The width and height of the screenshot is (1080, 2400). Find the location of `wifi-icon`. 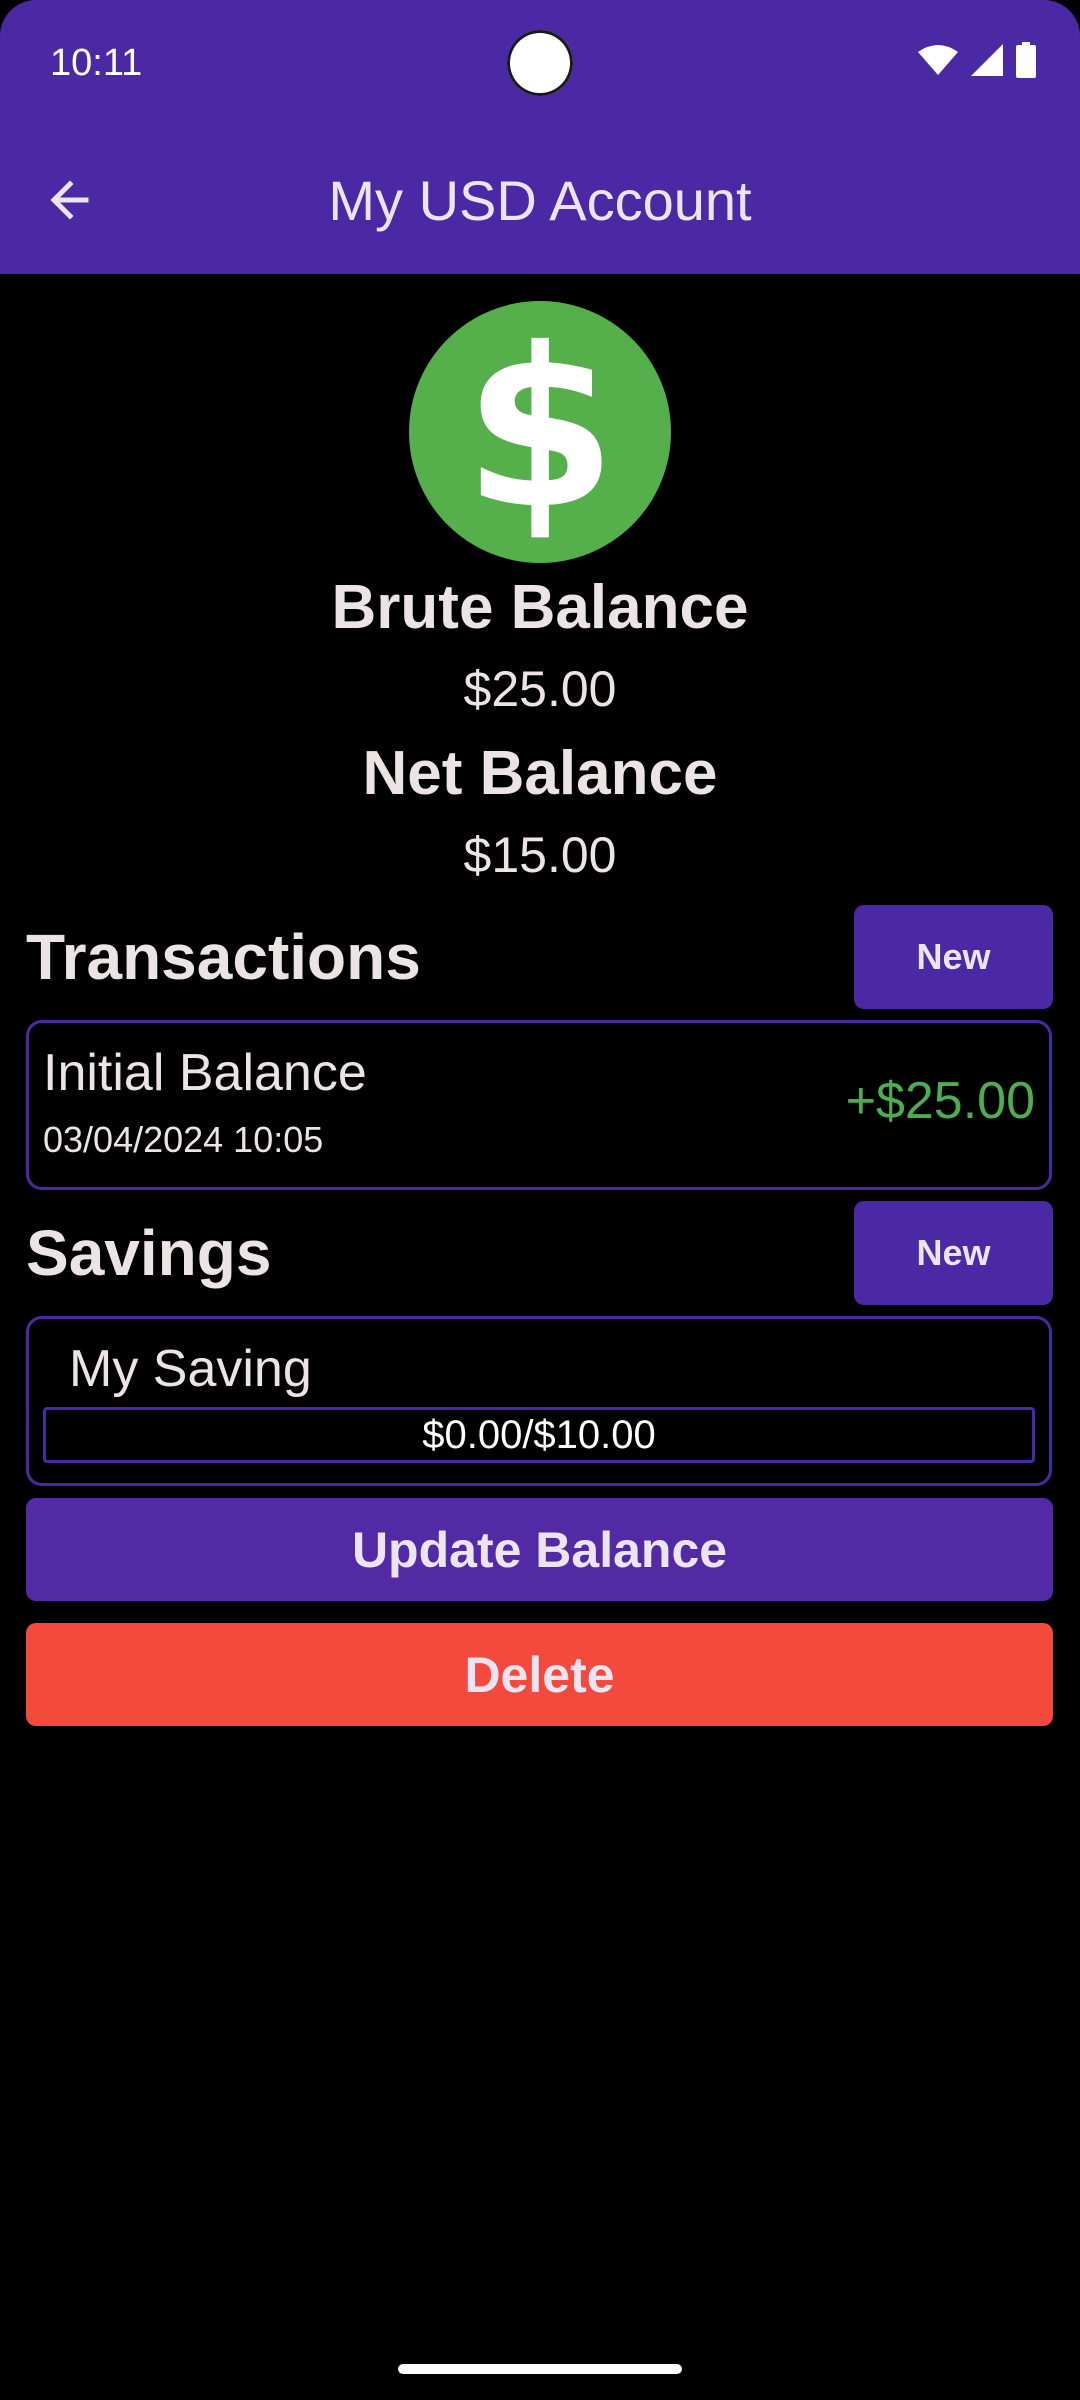

wifi-icon is located at coordinates (938, 62).